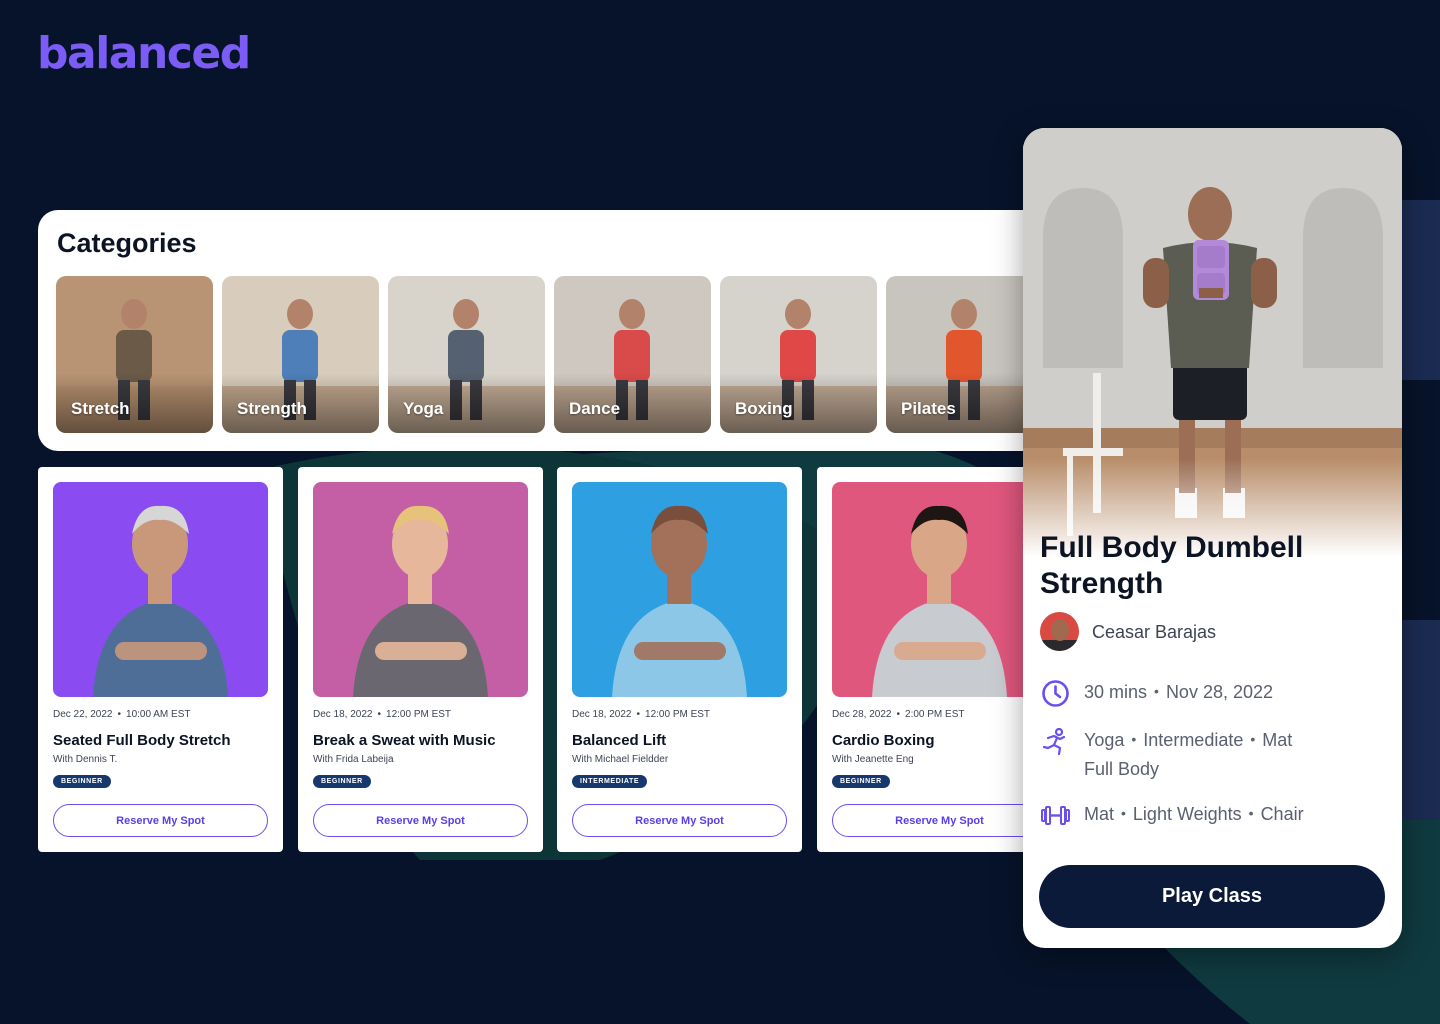 The height and width of the screenshot is (1024, 1440). What do you see at coordinates (353, 759) in the screenshot?
I see `class-instructor: With Frida Labeija` at bounding box center [353, 759].